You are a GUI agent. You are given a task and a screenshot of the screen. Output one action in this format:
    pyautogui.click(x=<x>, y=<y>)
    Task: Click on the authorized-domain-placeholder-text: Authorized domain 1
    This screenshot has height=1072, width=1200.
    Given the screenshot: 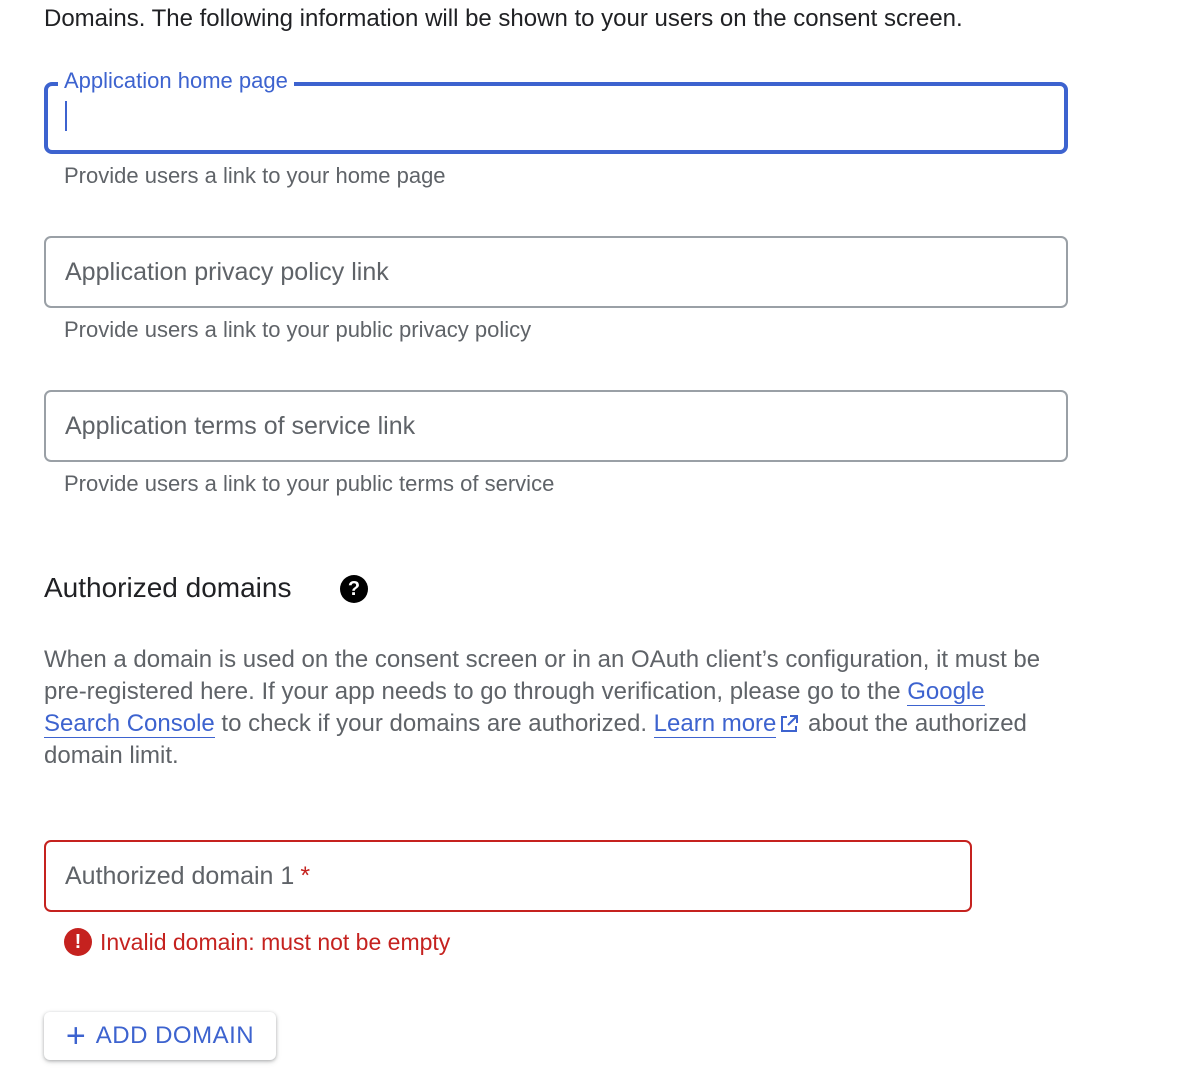 What is the action you would take?
    pyautogui.click(x=180, y=876)
    